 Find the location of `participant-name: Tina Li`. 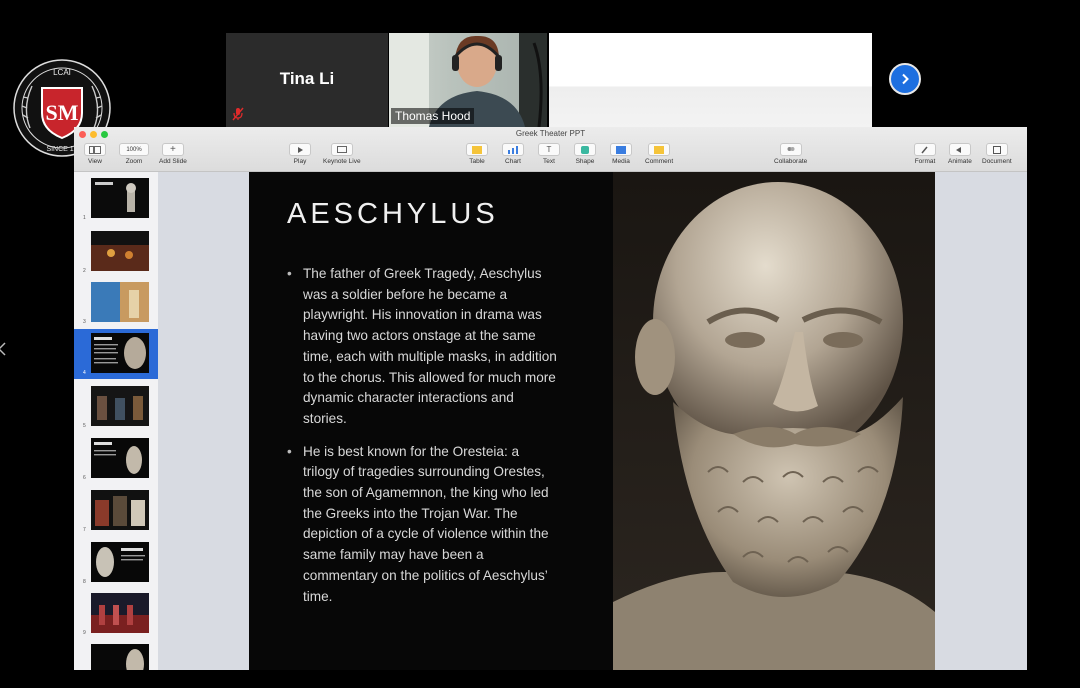

participant-name: Tina Li is located at coordinates (307, 78).